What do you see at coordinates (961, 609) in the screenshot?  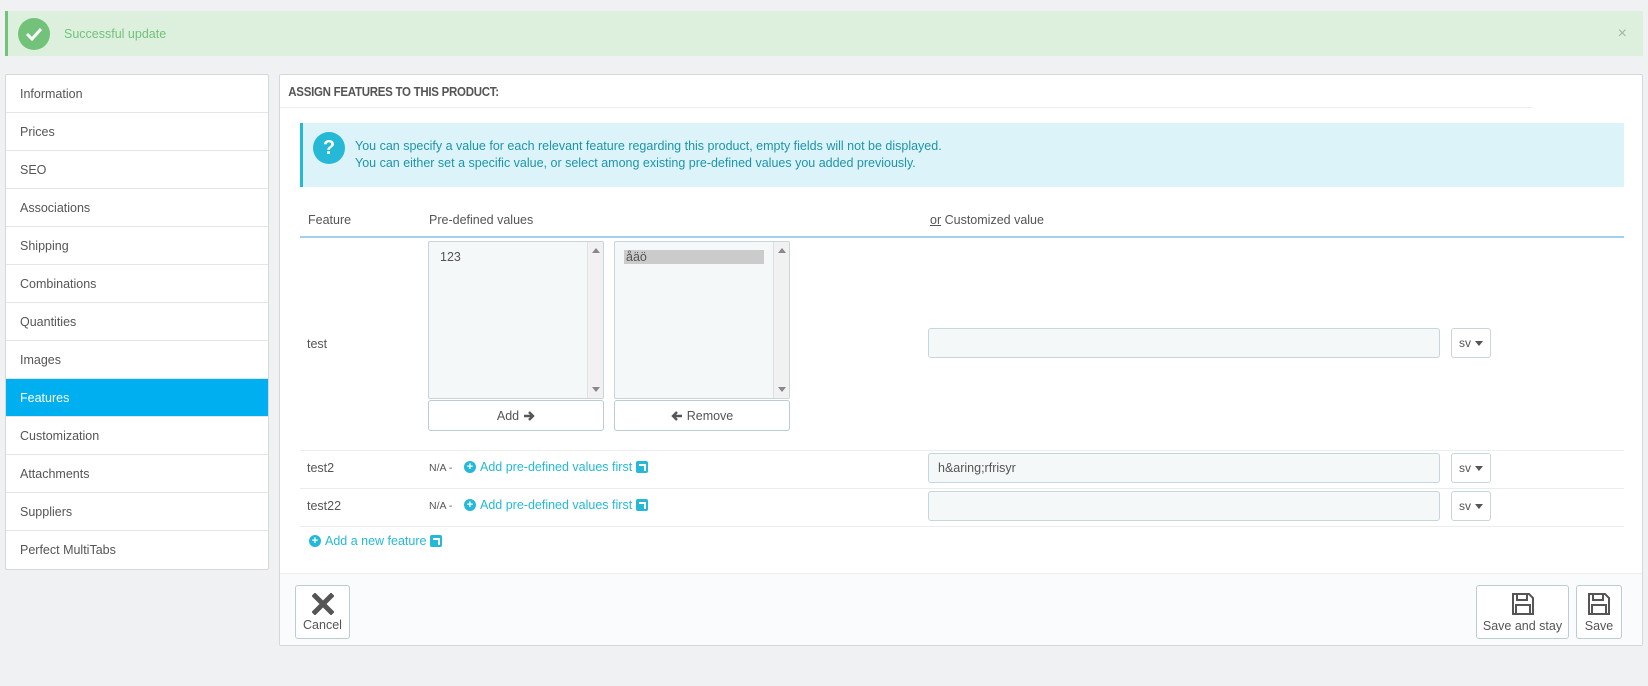 I see `panel-footer: Cancel Save and stay Save` at bounding box center [961, 609].